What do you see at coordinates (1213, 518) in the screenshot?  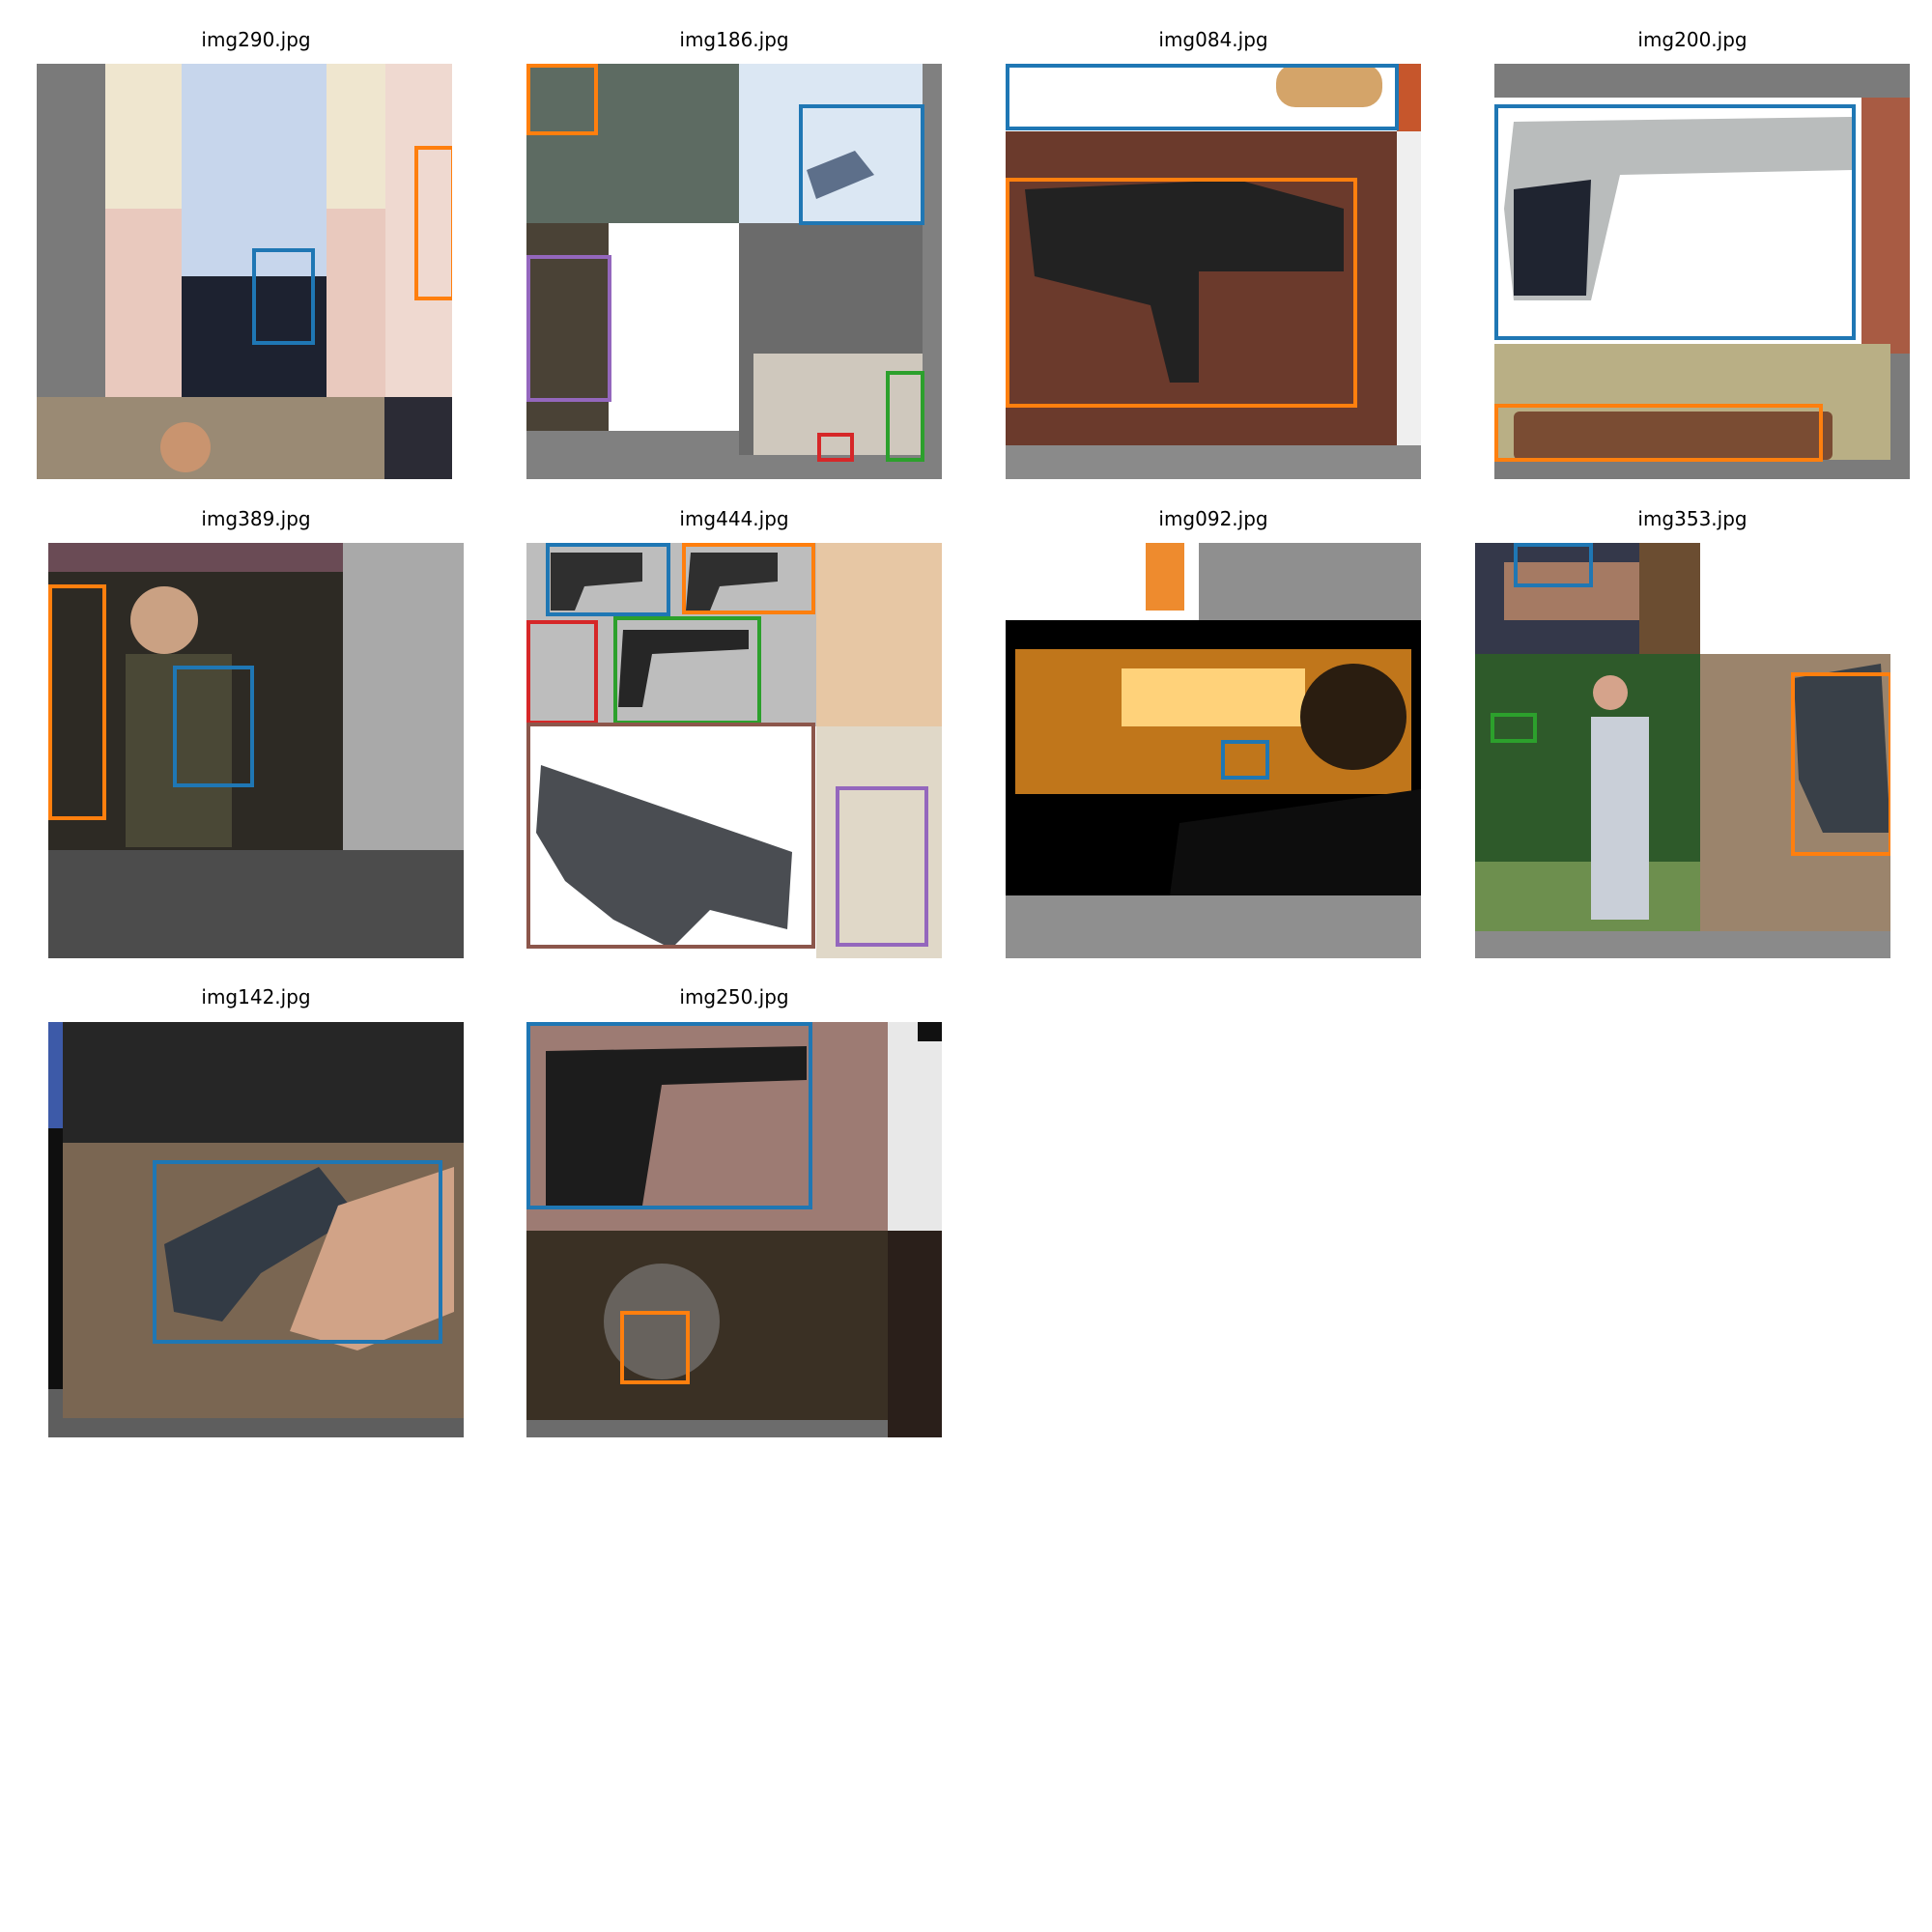 I see `tile-title-img092: img092.jpg` at bounding box center [1213, 518].